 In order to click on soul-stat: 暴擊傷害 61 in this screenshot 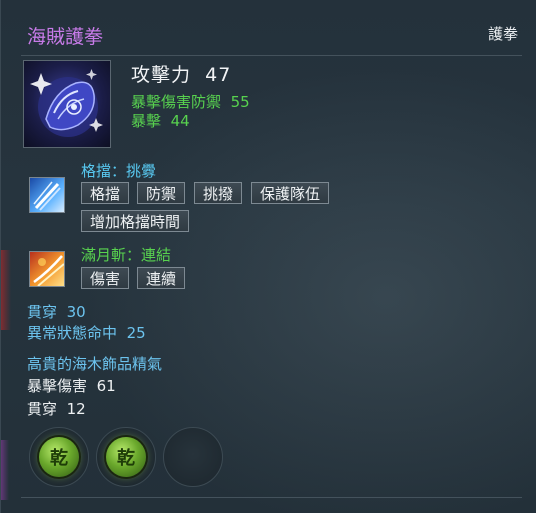, I will do `click(71, 385)`.